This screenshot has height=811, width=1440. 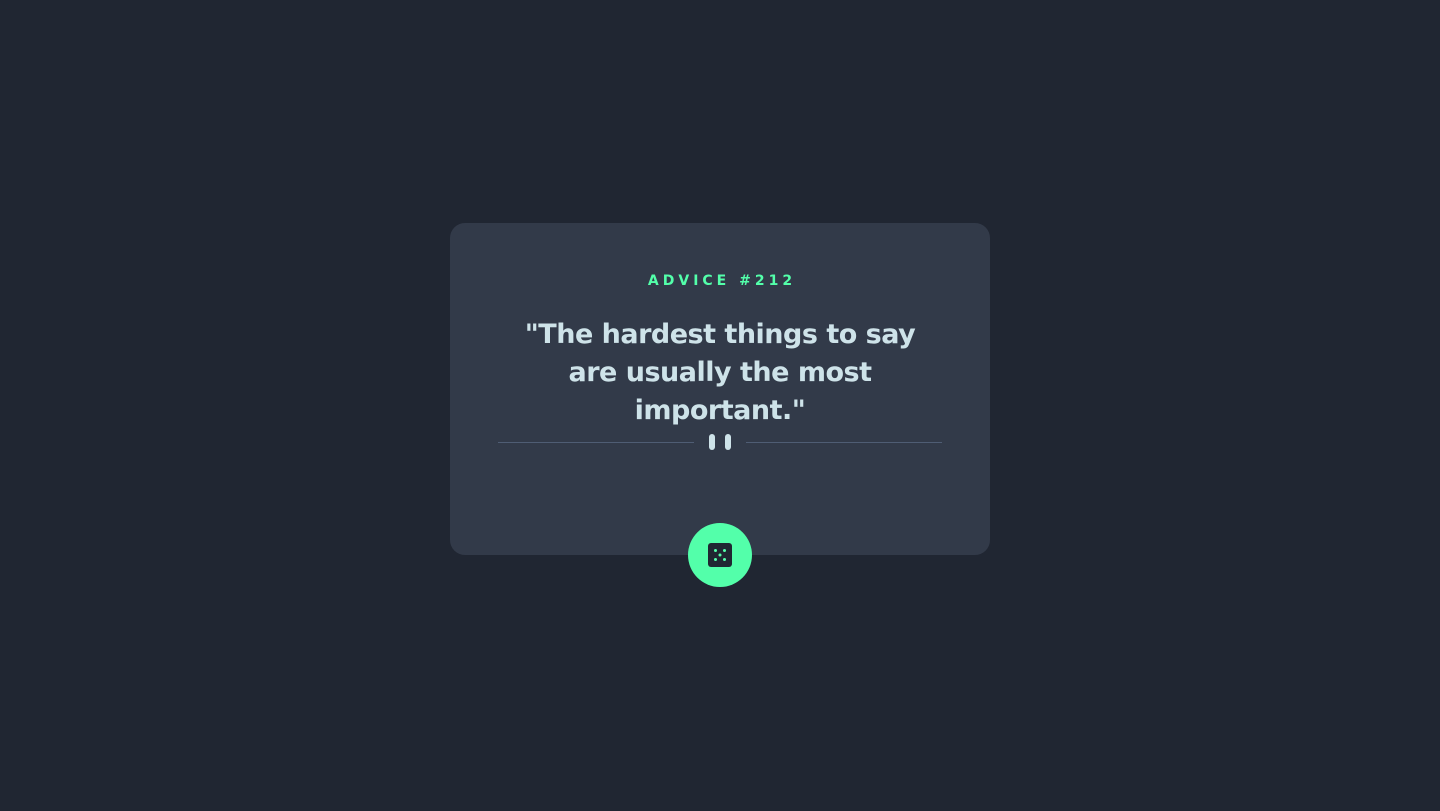 I want to click on pause-icon, so click(x=720, y=442).